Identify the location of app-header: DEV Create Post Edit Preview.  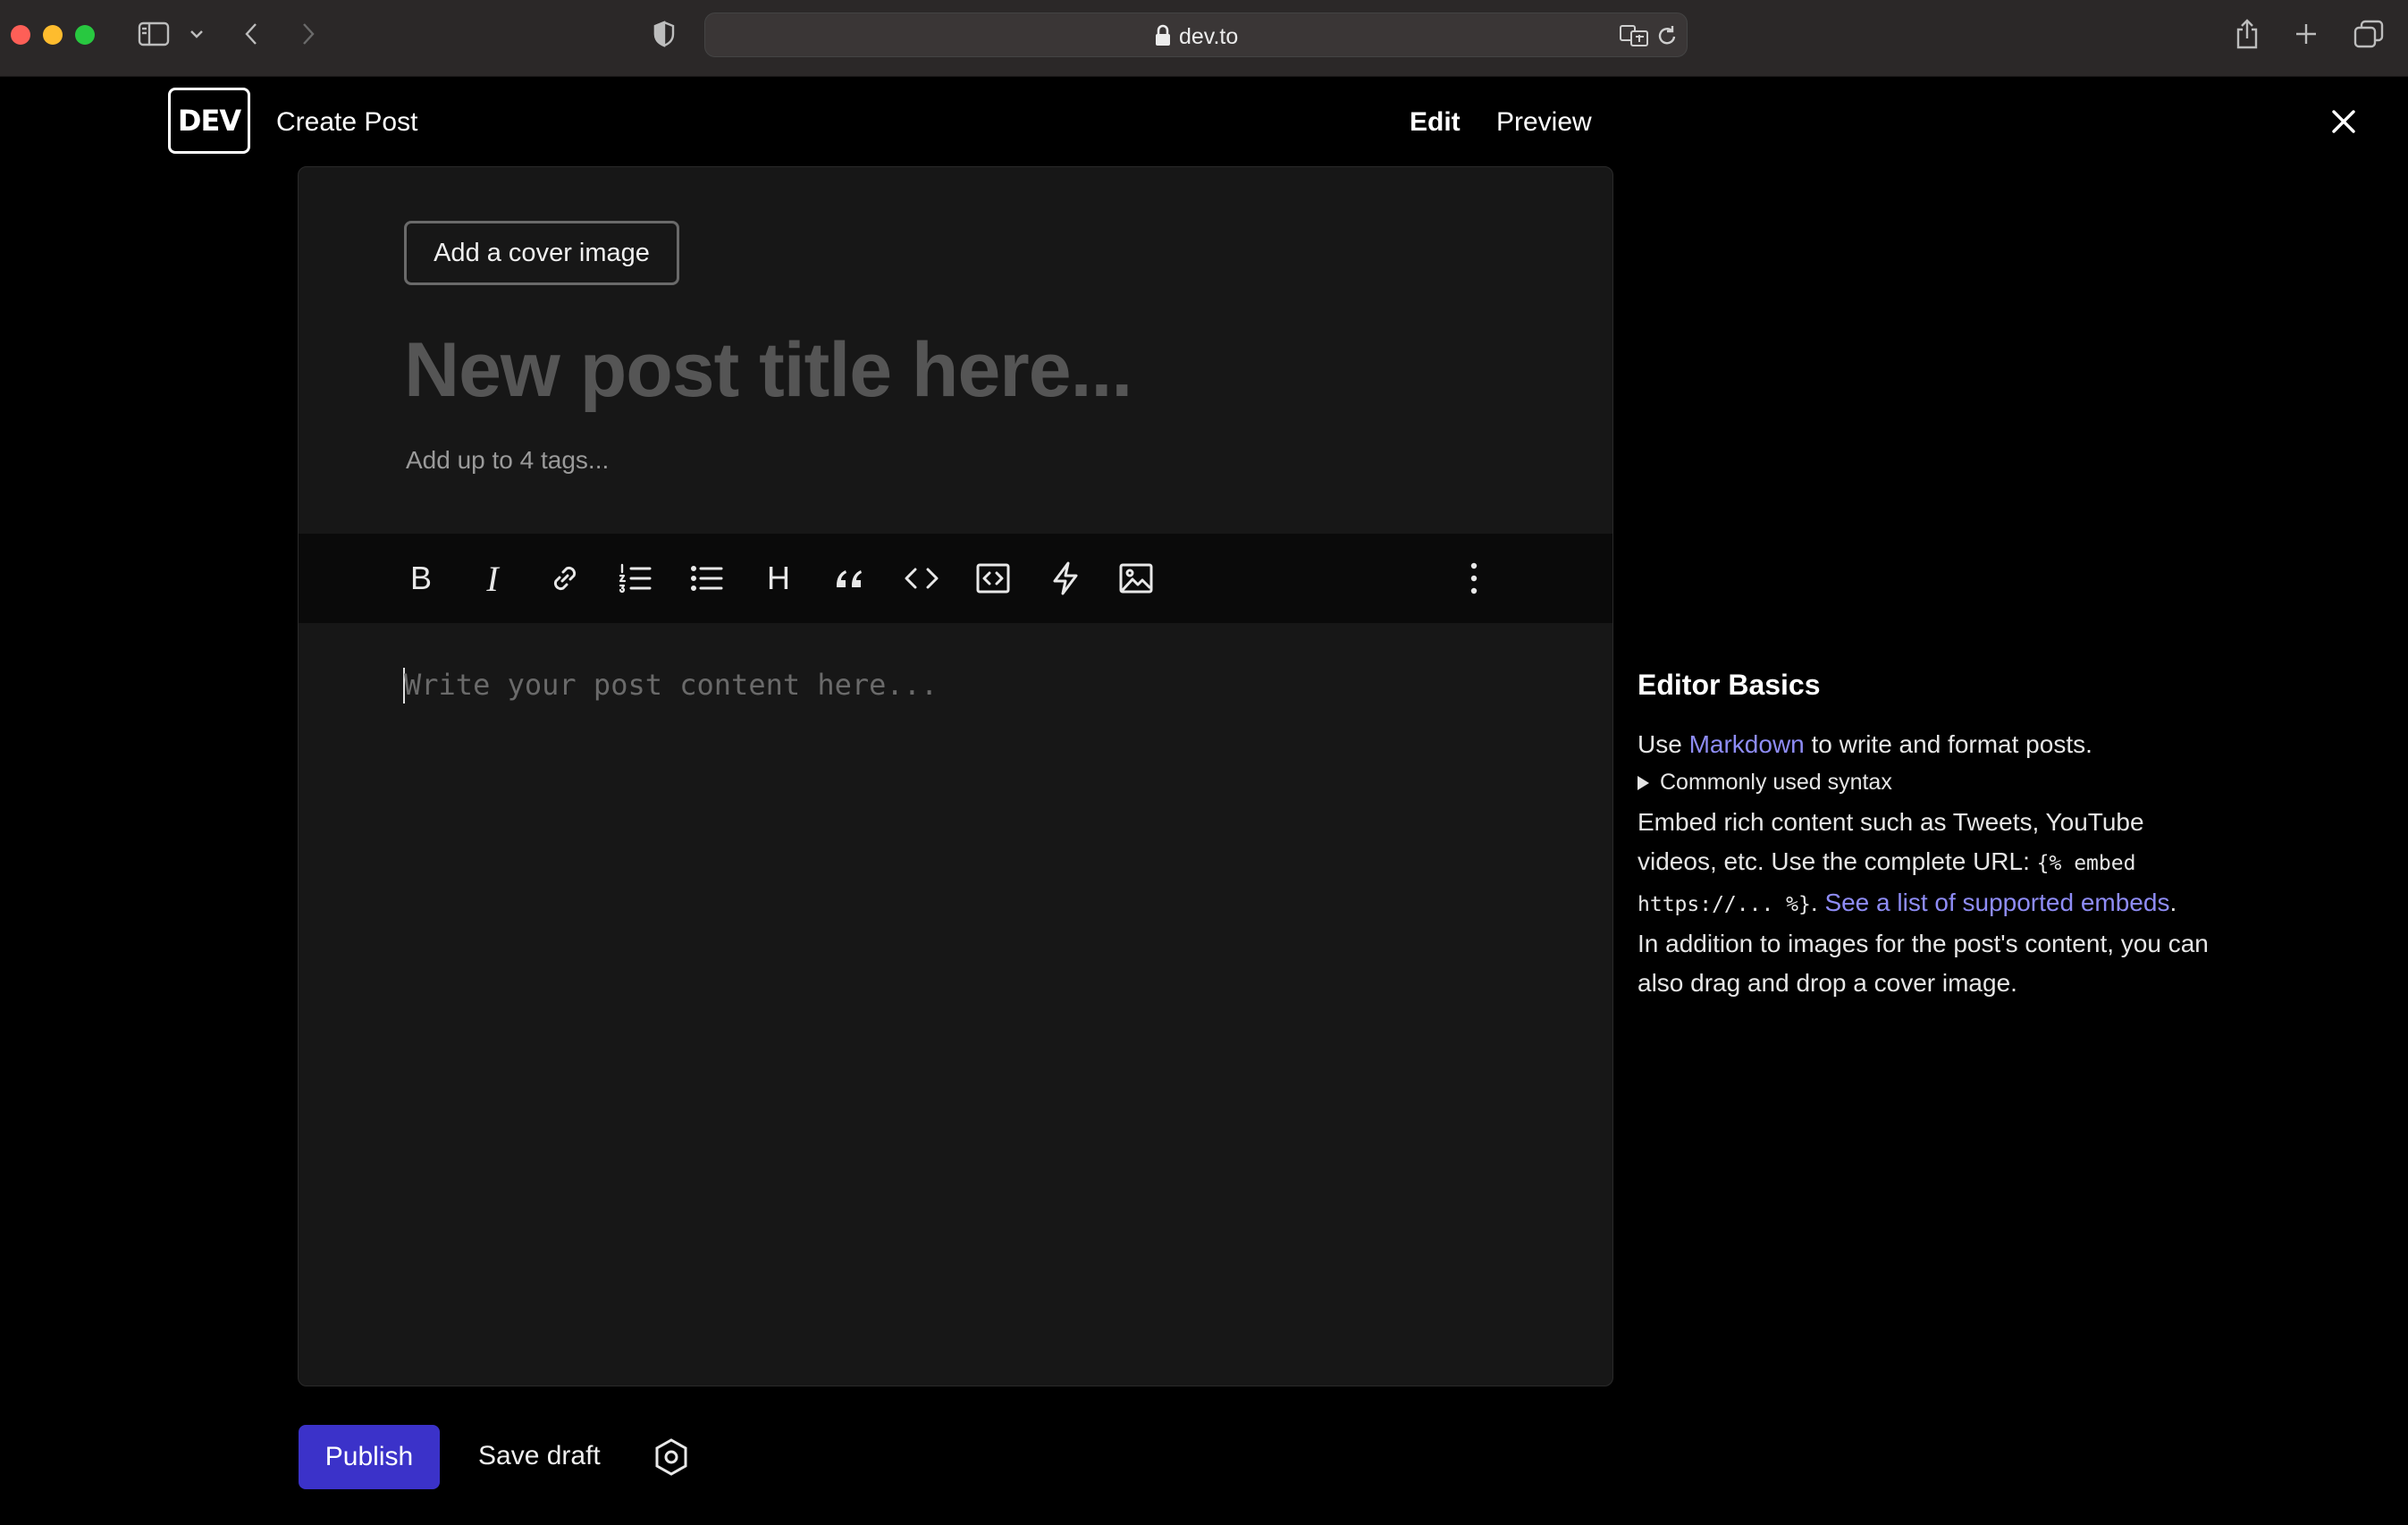
(1204, 121).